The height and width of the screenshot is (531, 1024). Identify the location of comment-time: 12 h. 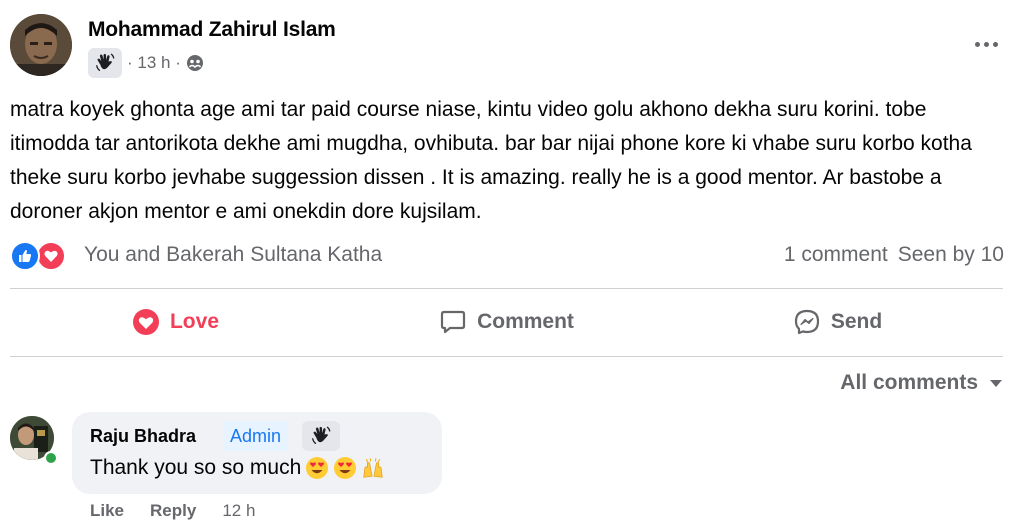
(238, 511).